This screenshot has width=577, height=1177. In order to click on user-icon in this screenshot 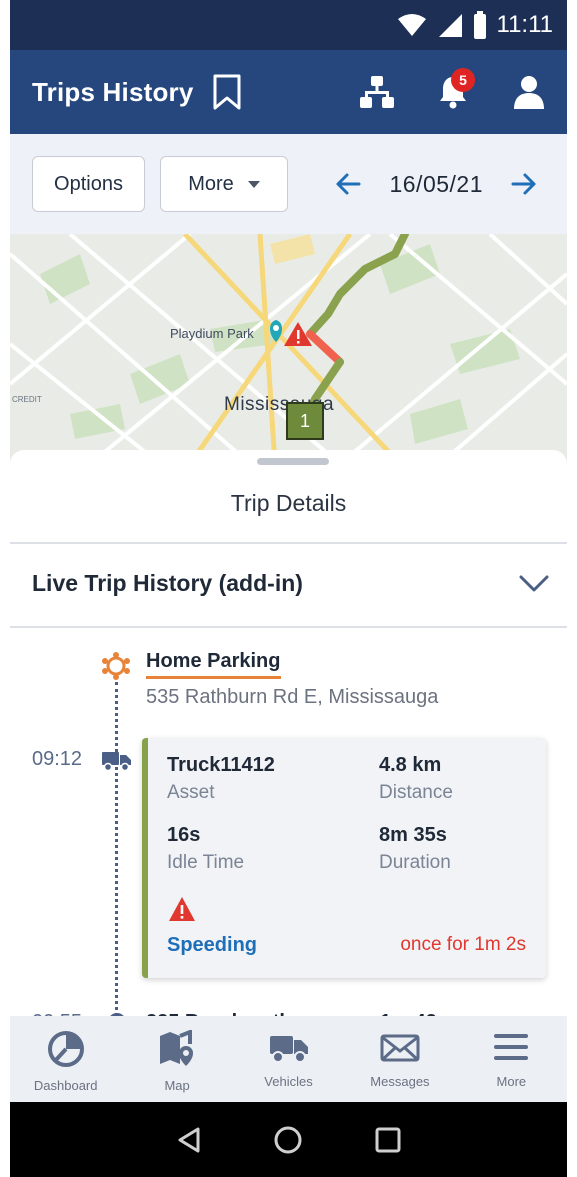, I will do `click(529, 92)`.